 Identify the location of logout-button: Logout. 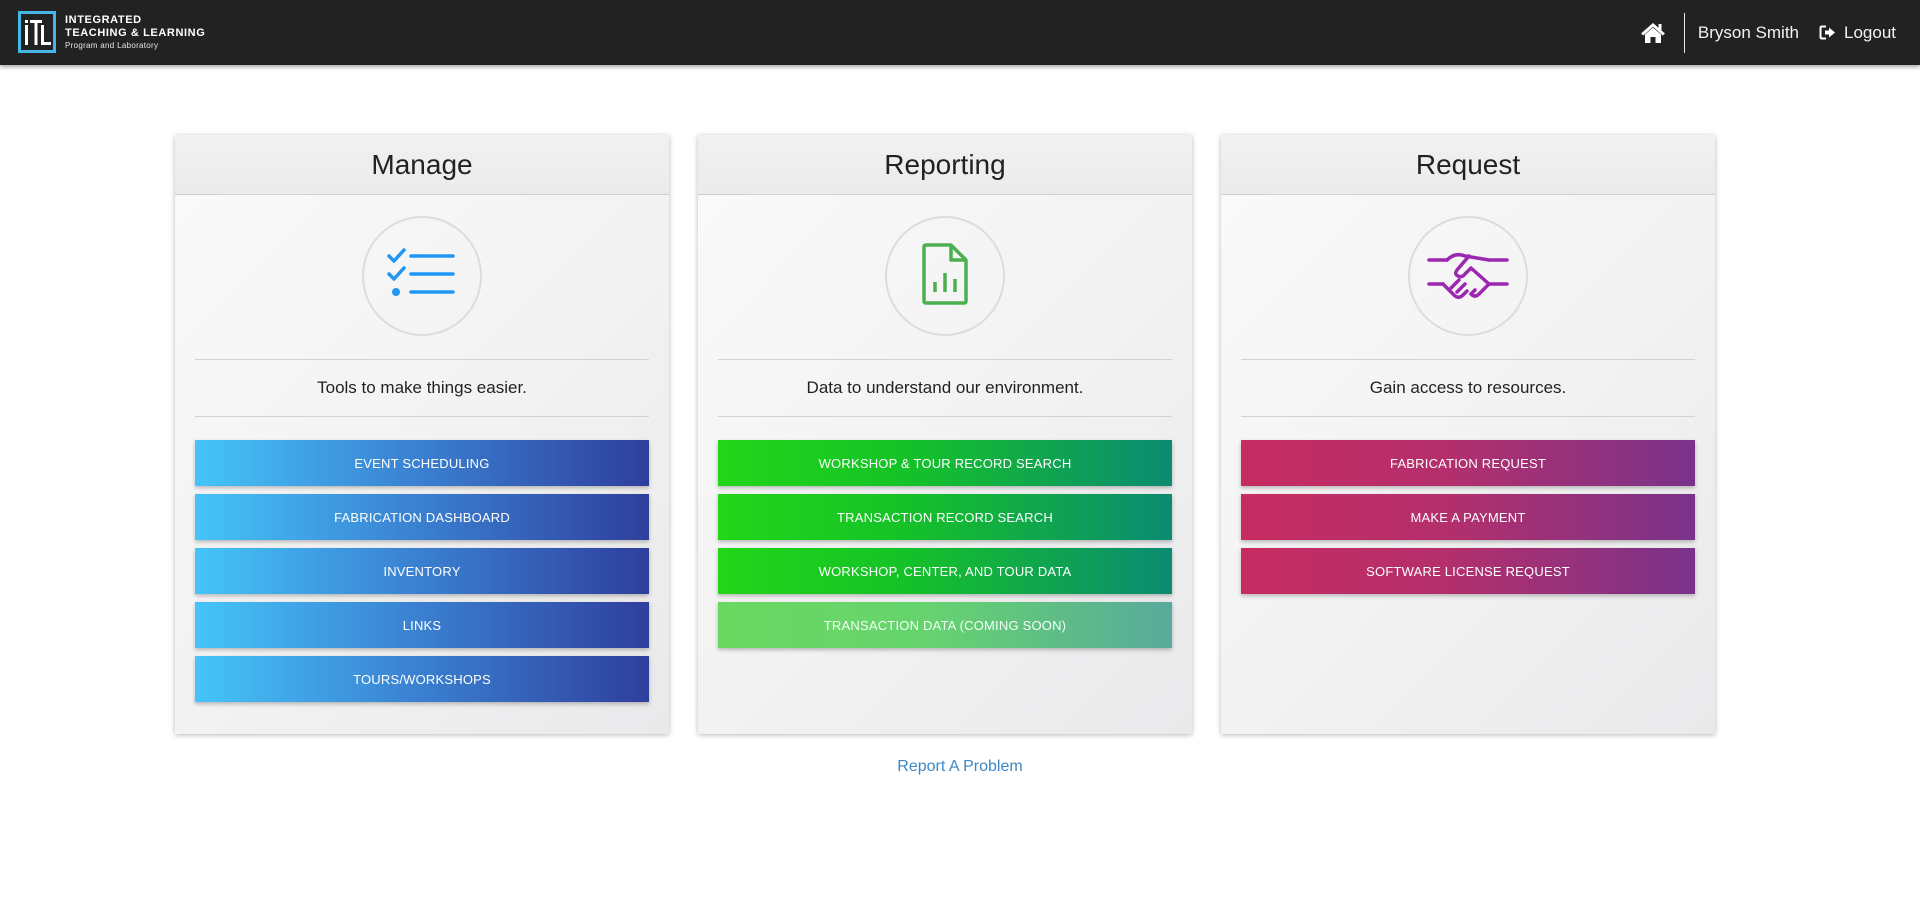
(1857, 33).